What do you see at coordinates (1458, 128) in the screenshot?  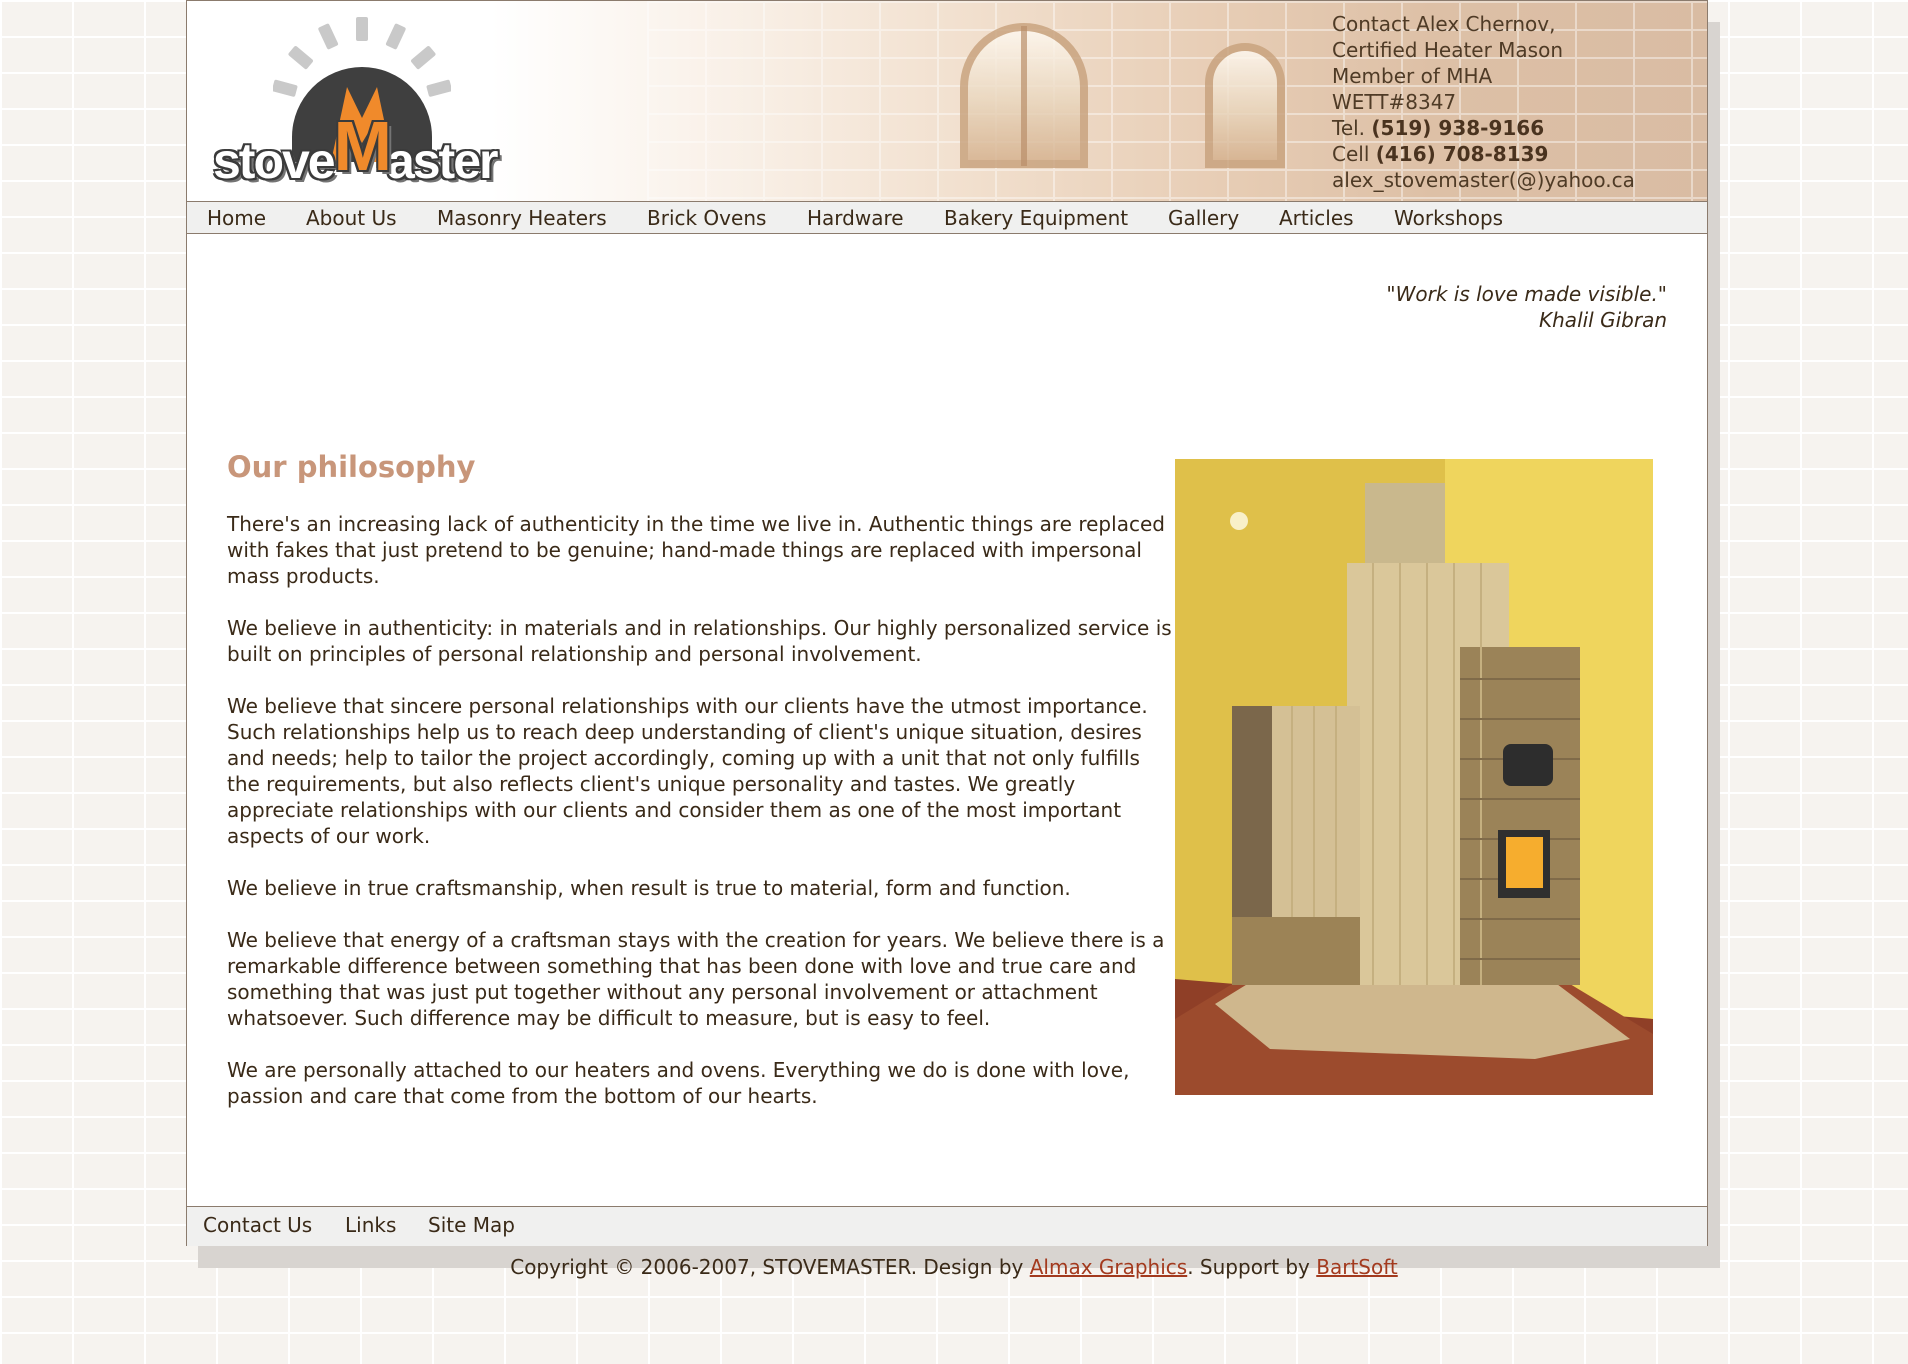 I see `telephone-number: (519) 938-9166` at bounding box center [1458, 128].